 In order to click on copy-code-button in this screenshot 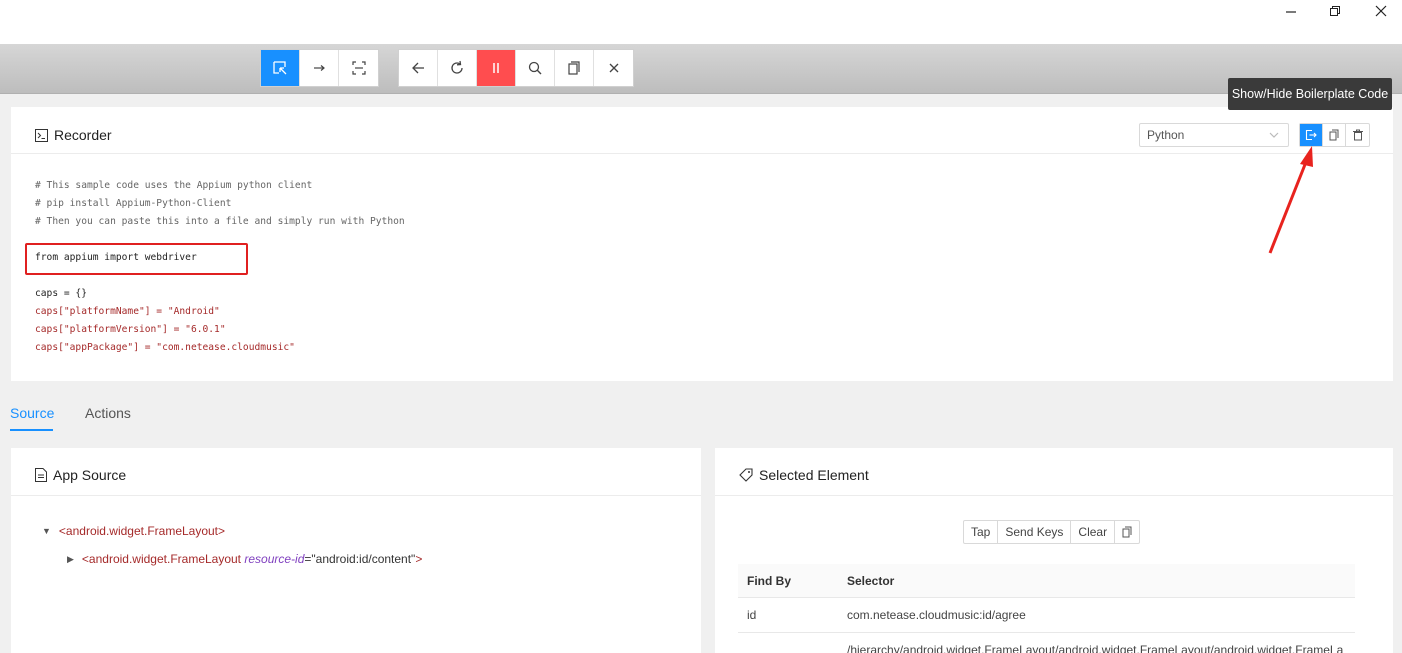, I will do `click(1334, 135)`.